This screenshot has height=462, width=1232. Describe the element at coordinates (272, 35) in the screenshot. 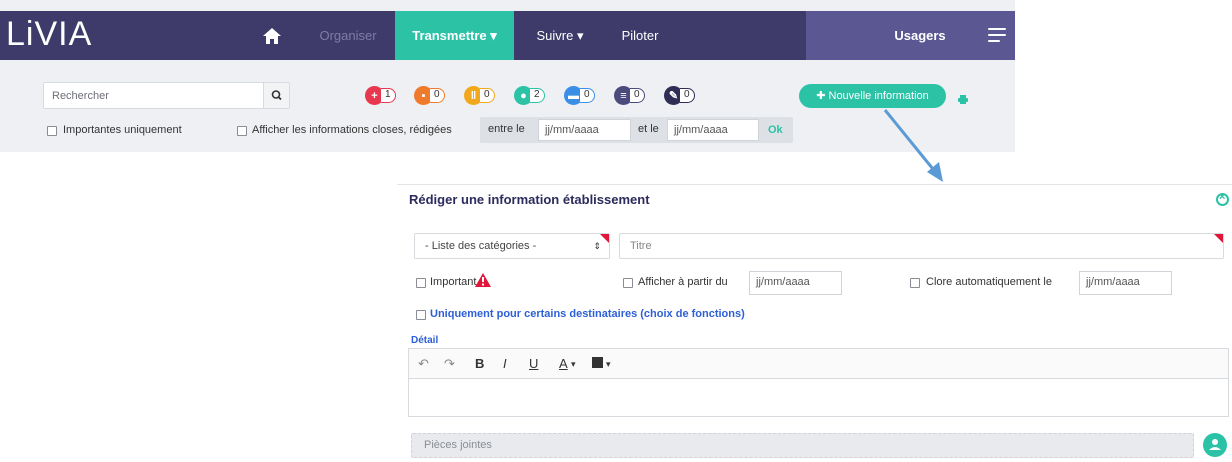

I see `home-icon` at that location.